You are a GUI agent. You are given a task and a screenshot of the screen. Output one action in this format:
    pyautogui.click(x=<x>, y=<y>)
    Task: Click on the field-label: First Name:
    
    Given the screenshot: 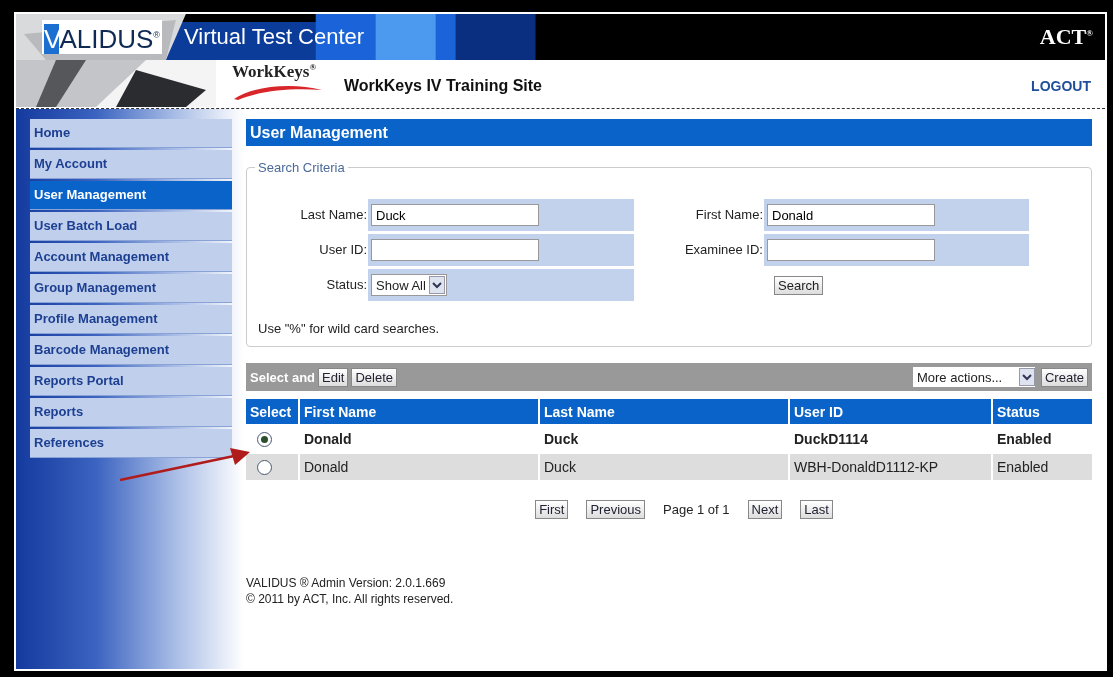 What is the action you would take?
    pyautogui.click(x=729, y=215)
    